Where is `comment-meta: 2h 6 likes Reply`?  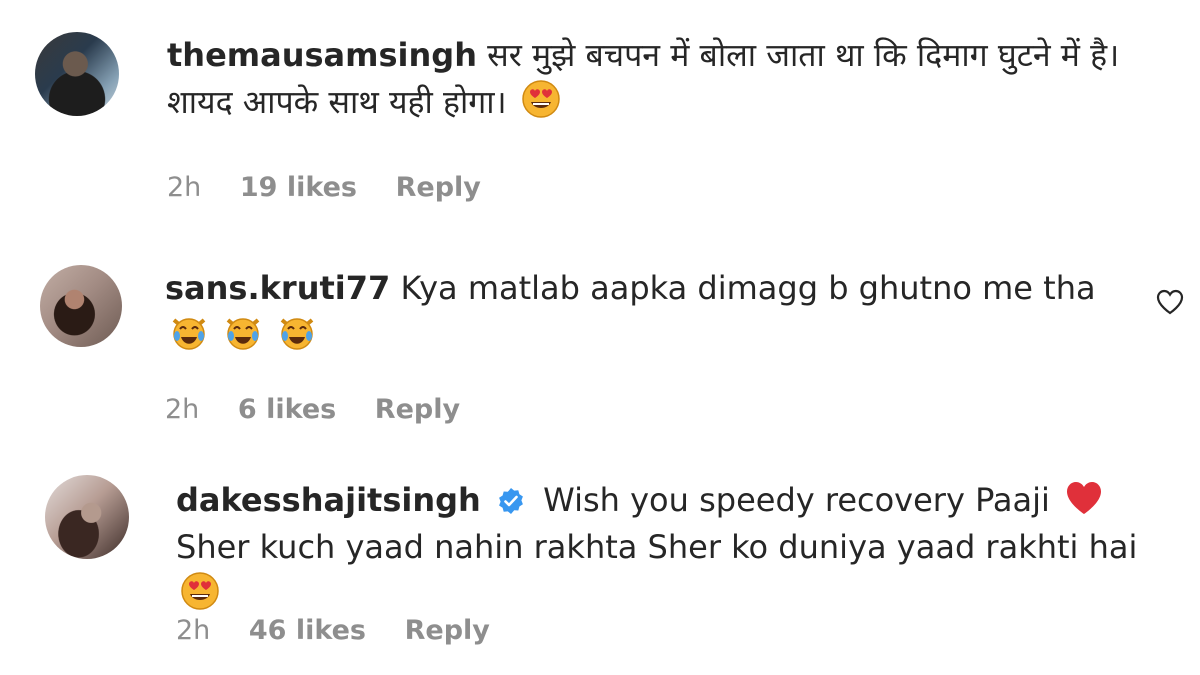
comment-meta: 2h 6 likes Reply is located at coordinates (327, 409).